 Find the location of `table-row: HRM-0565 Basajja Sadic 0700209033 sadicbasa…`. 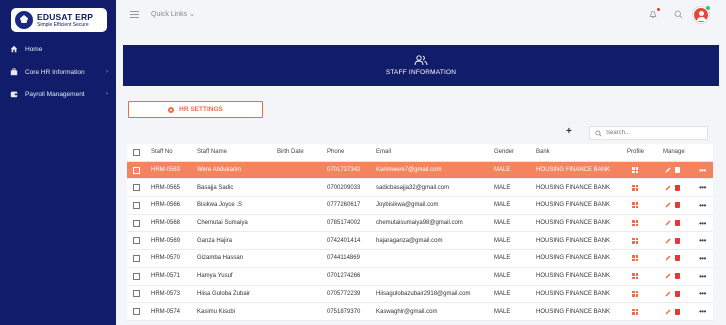

table-row: HRM-0565 Basajja Sadic 0700209033 sadicbasa… is located at coordinates (420, 188).